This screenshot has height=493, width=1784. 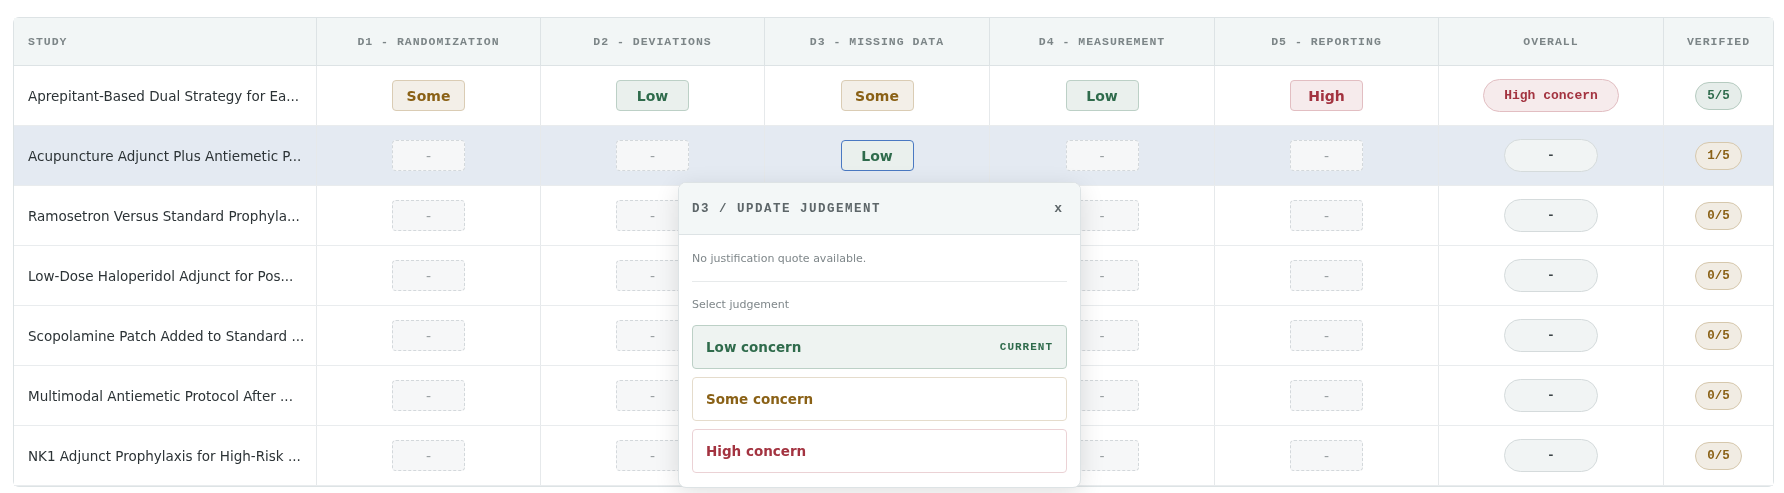 I want to click on overall-pill: High concern, so click(x=1551, y=95).